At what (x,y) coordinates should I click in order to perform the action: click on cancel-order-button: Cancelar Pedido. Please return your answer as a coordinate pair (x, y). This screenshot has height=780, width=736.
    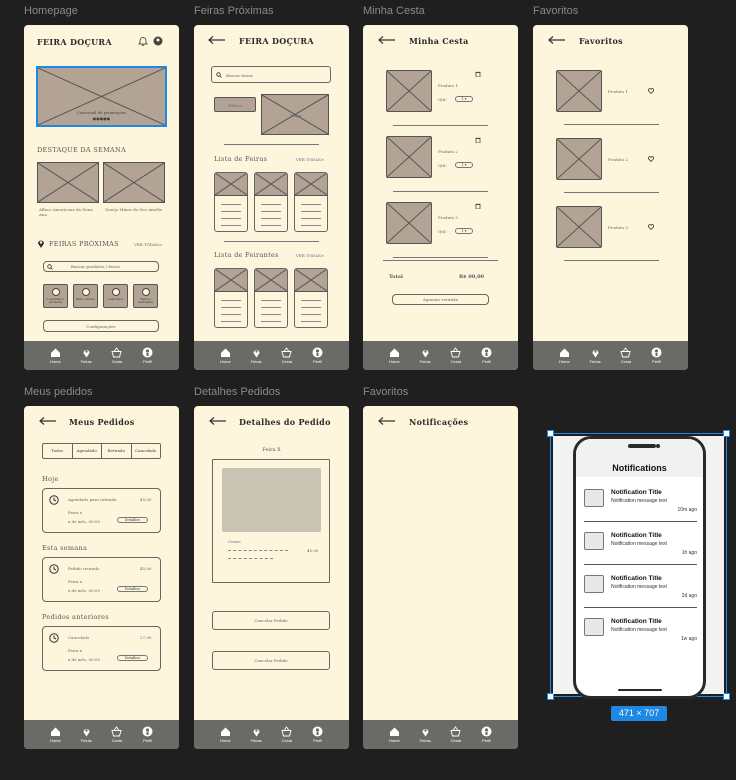
    Looking at the image, I should click on (271, 620).